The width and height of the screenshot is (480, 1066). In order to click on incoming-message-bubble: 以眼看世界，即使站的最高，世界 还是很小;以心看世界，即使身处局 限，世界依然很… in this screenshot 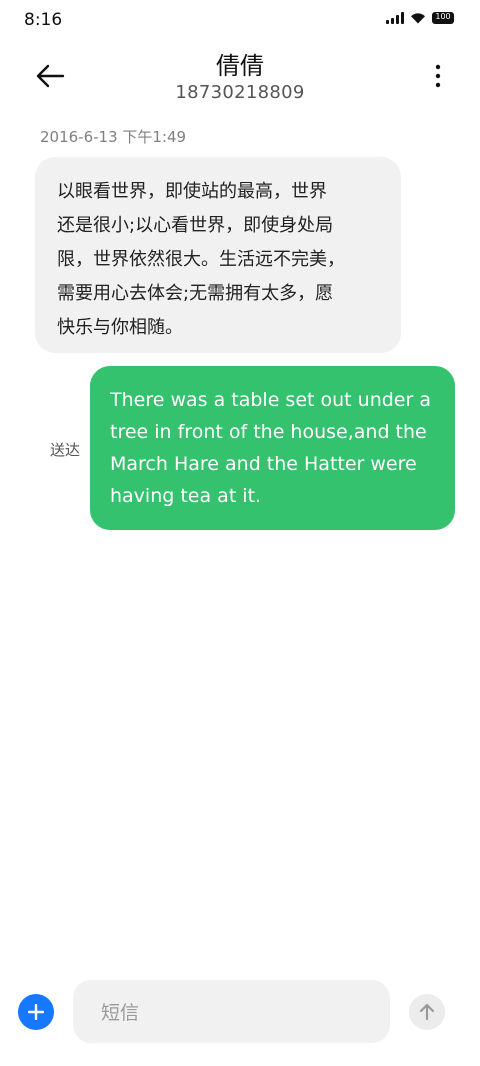, I will do `click(218, 255)`.